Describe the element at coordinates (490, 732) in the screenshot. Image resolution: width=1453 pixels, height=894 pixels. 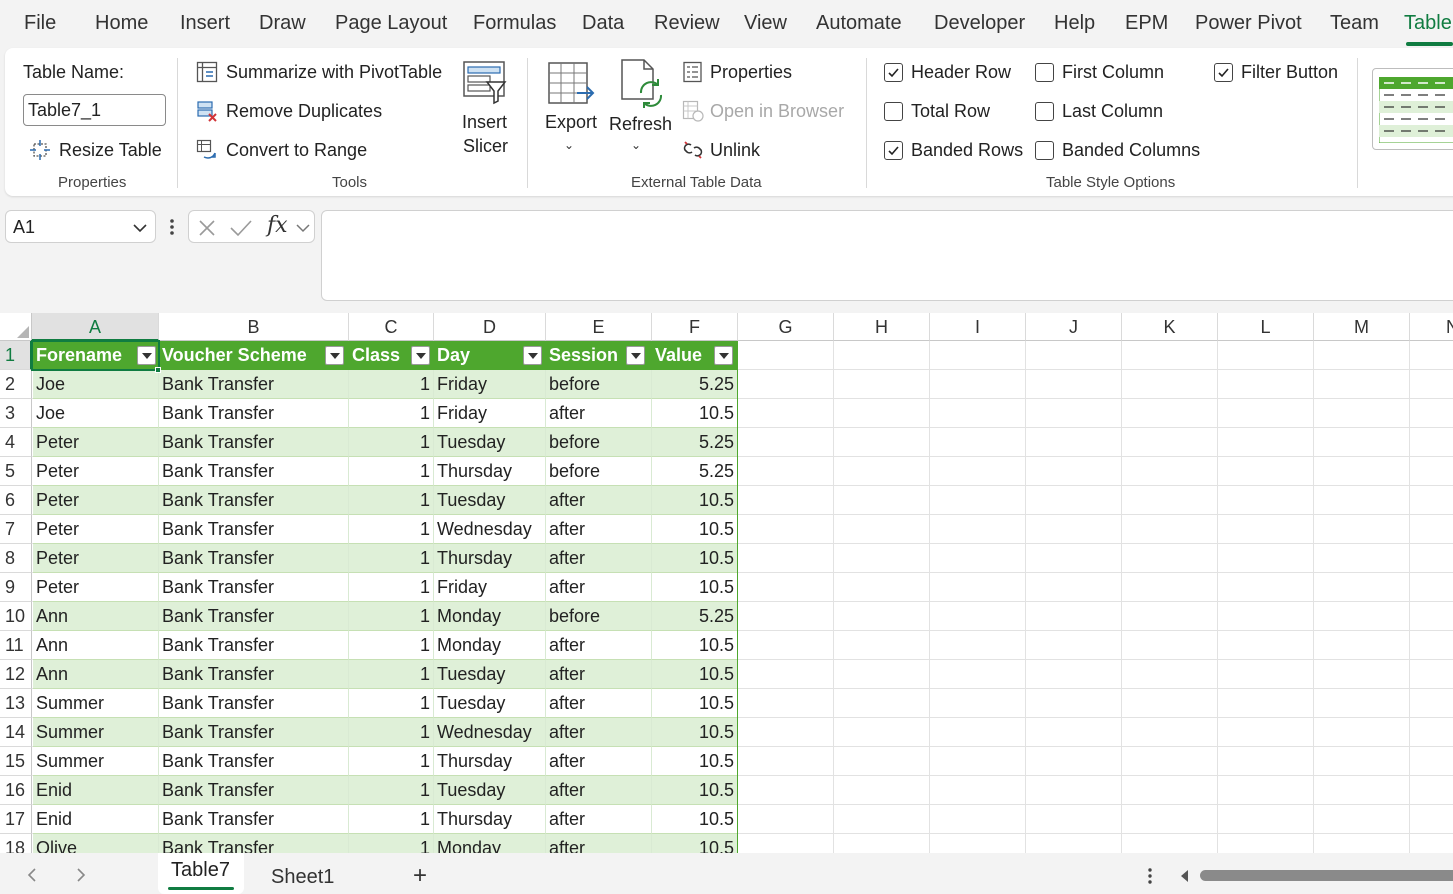
I see `cell-day: Wednesday` at that location.